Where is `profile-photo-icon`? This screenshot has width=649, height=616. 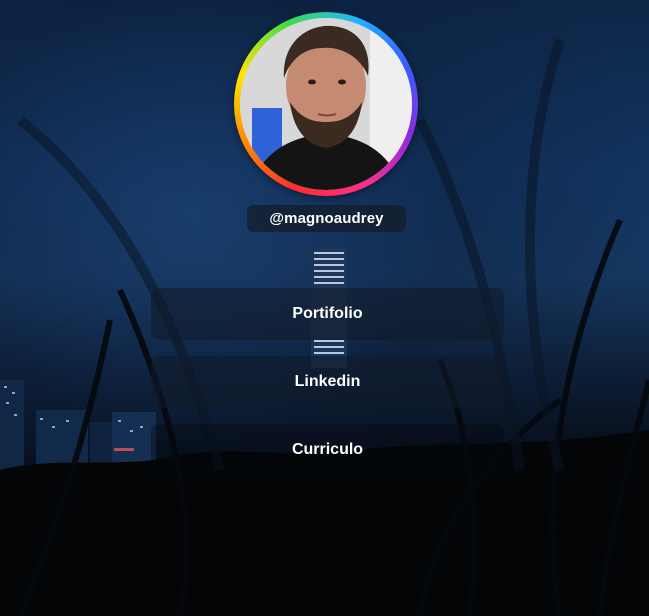 profile-photo-icon is located at coordinates (326, 104).